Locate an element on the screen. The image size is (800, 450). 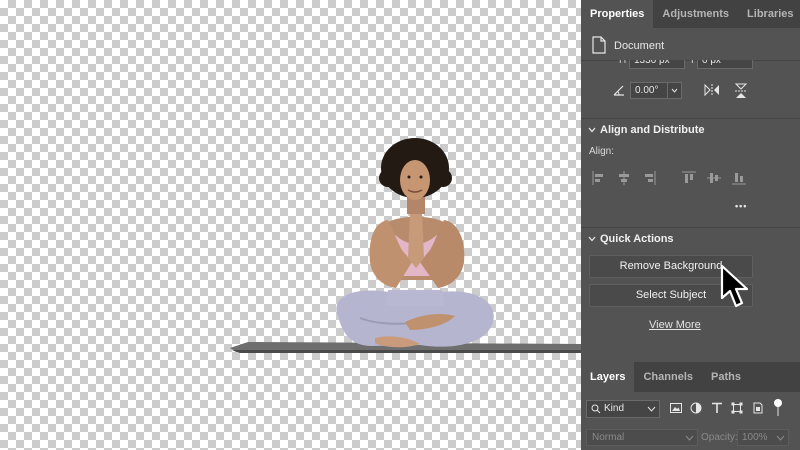
quick-actions-header: Quick Actions is located at coordinates (690, 238).